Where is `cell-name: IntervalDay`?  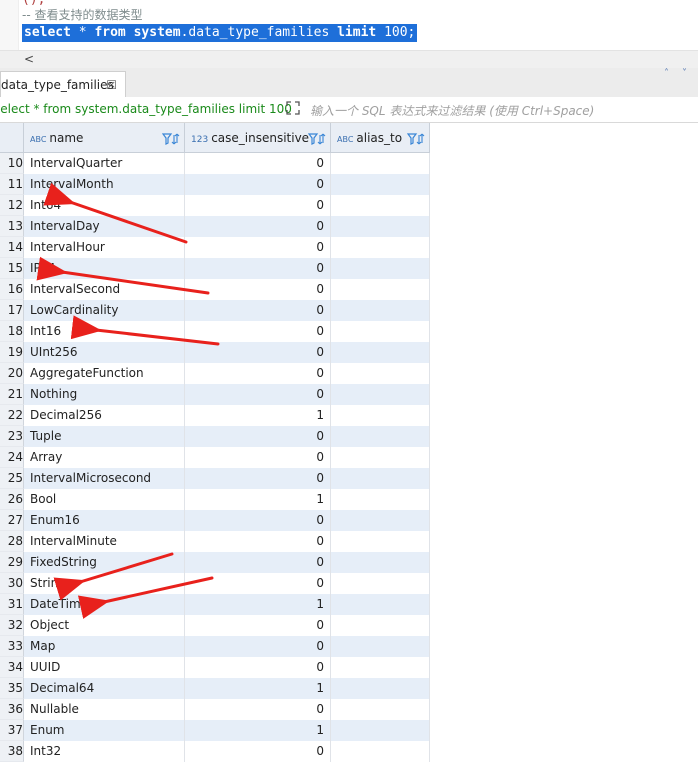 cell-name: IntervalDay is located at coordinates (104, 226).